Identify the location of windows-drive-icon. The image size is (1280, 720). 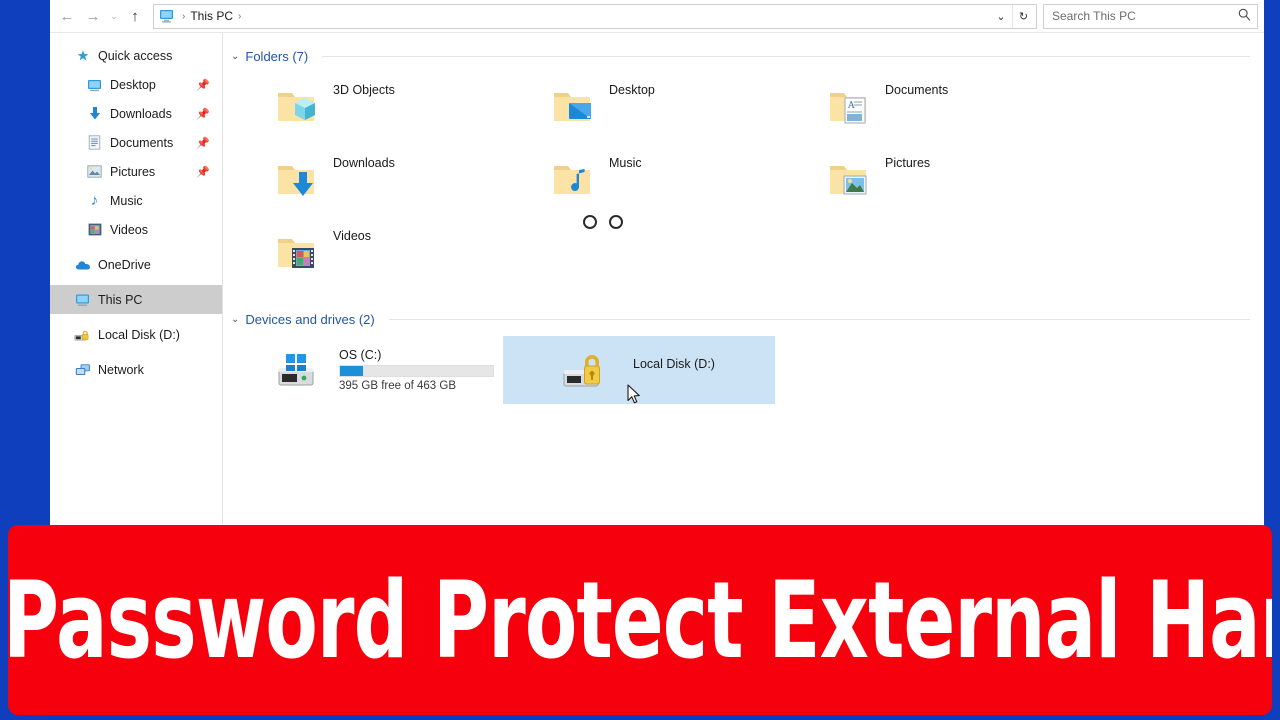
(304, 370).